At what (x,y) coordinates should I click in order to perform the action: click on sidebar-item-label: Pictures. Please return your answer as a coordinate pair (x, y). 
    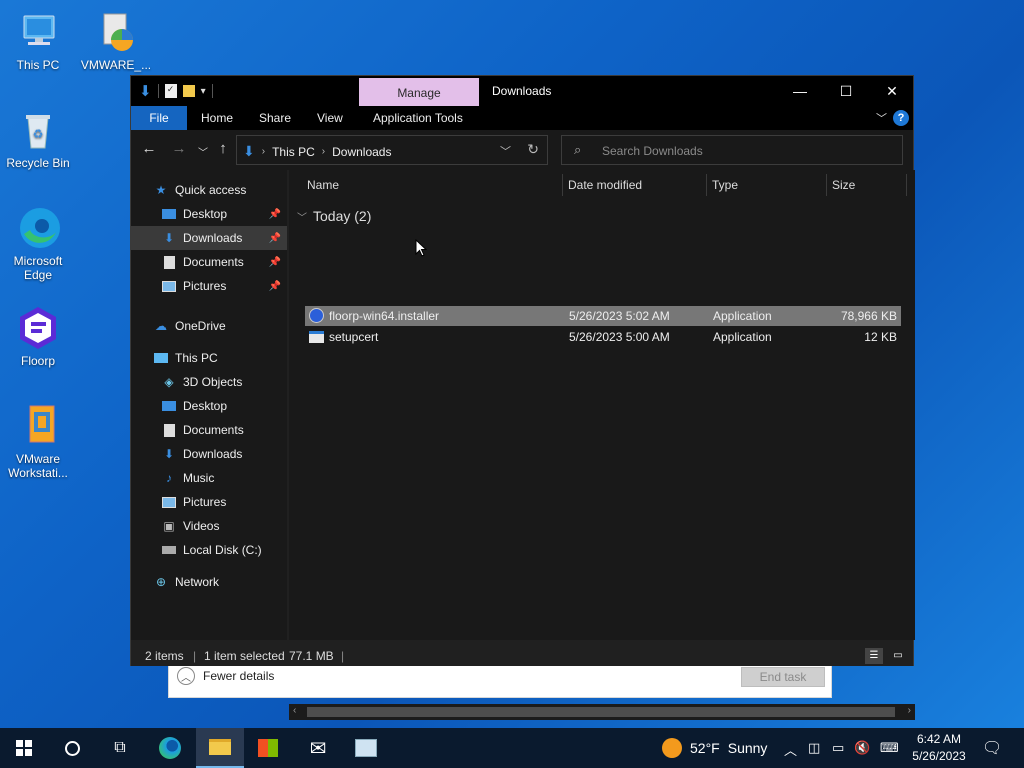
    Looking at the image, I should click on (205, 502).